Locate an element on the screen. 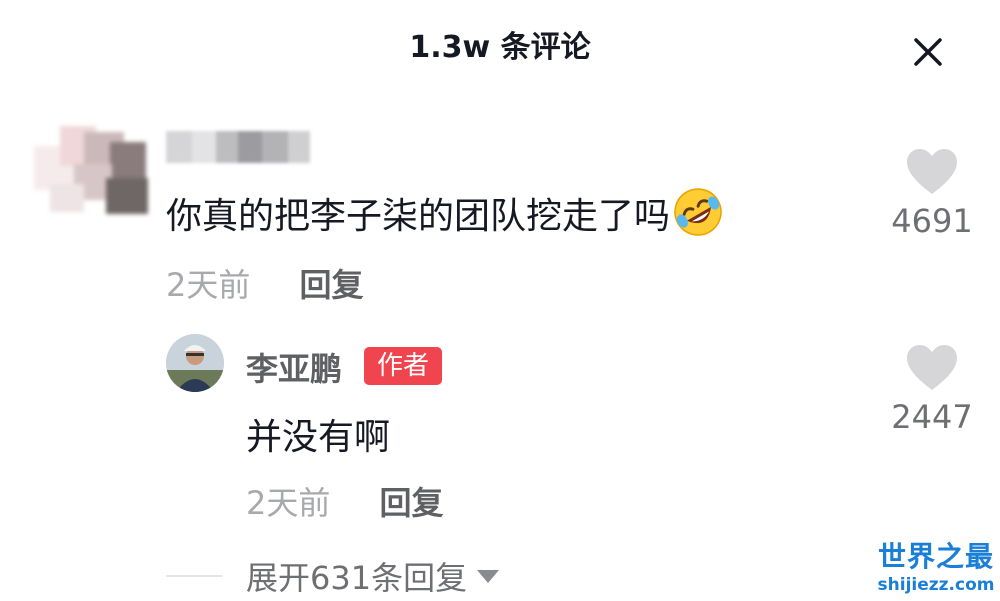 This screenshot has height=601, width=1000. comment-time: 2天前 is located at coordinates (208, 285).